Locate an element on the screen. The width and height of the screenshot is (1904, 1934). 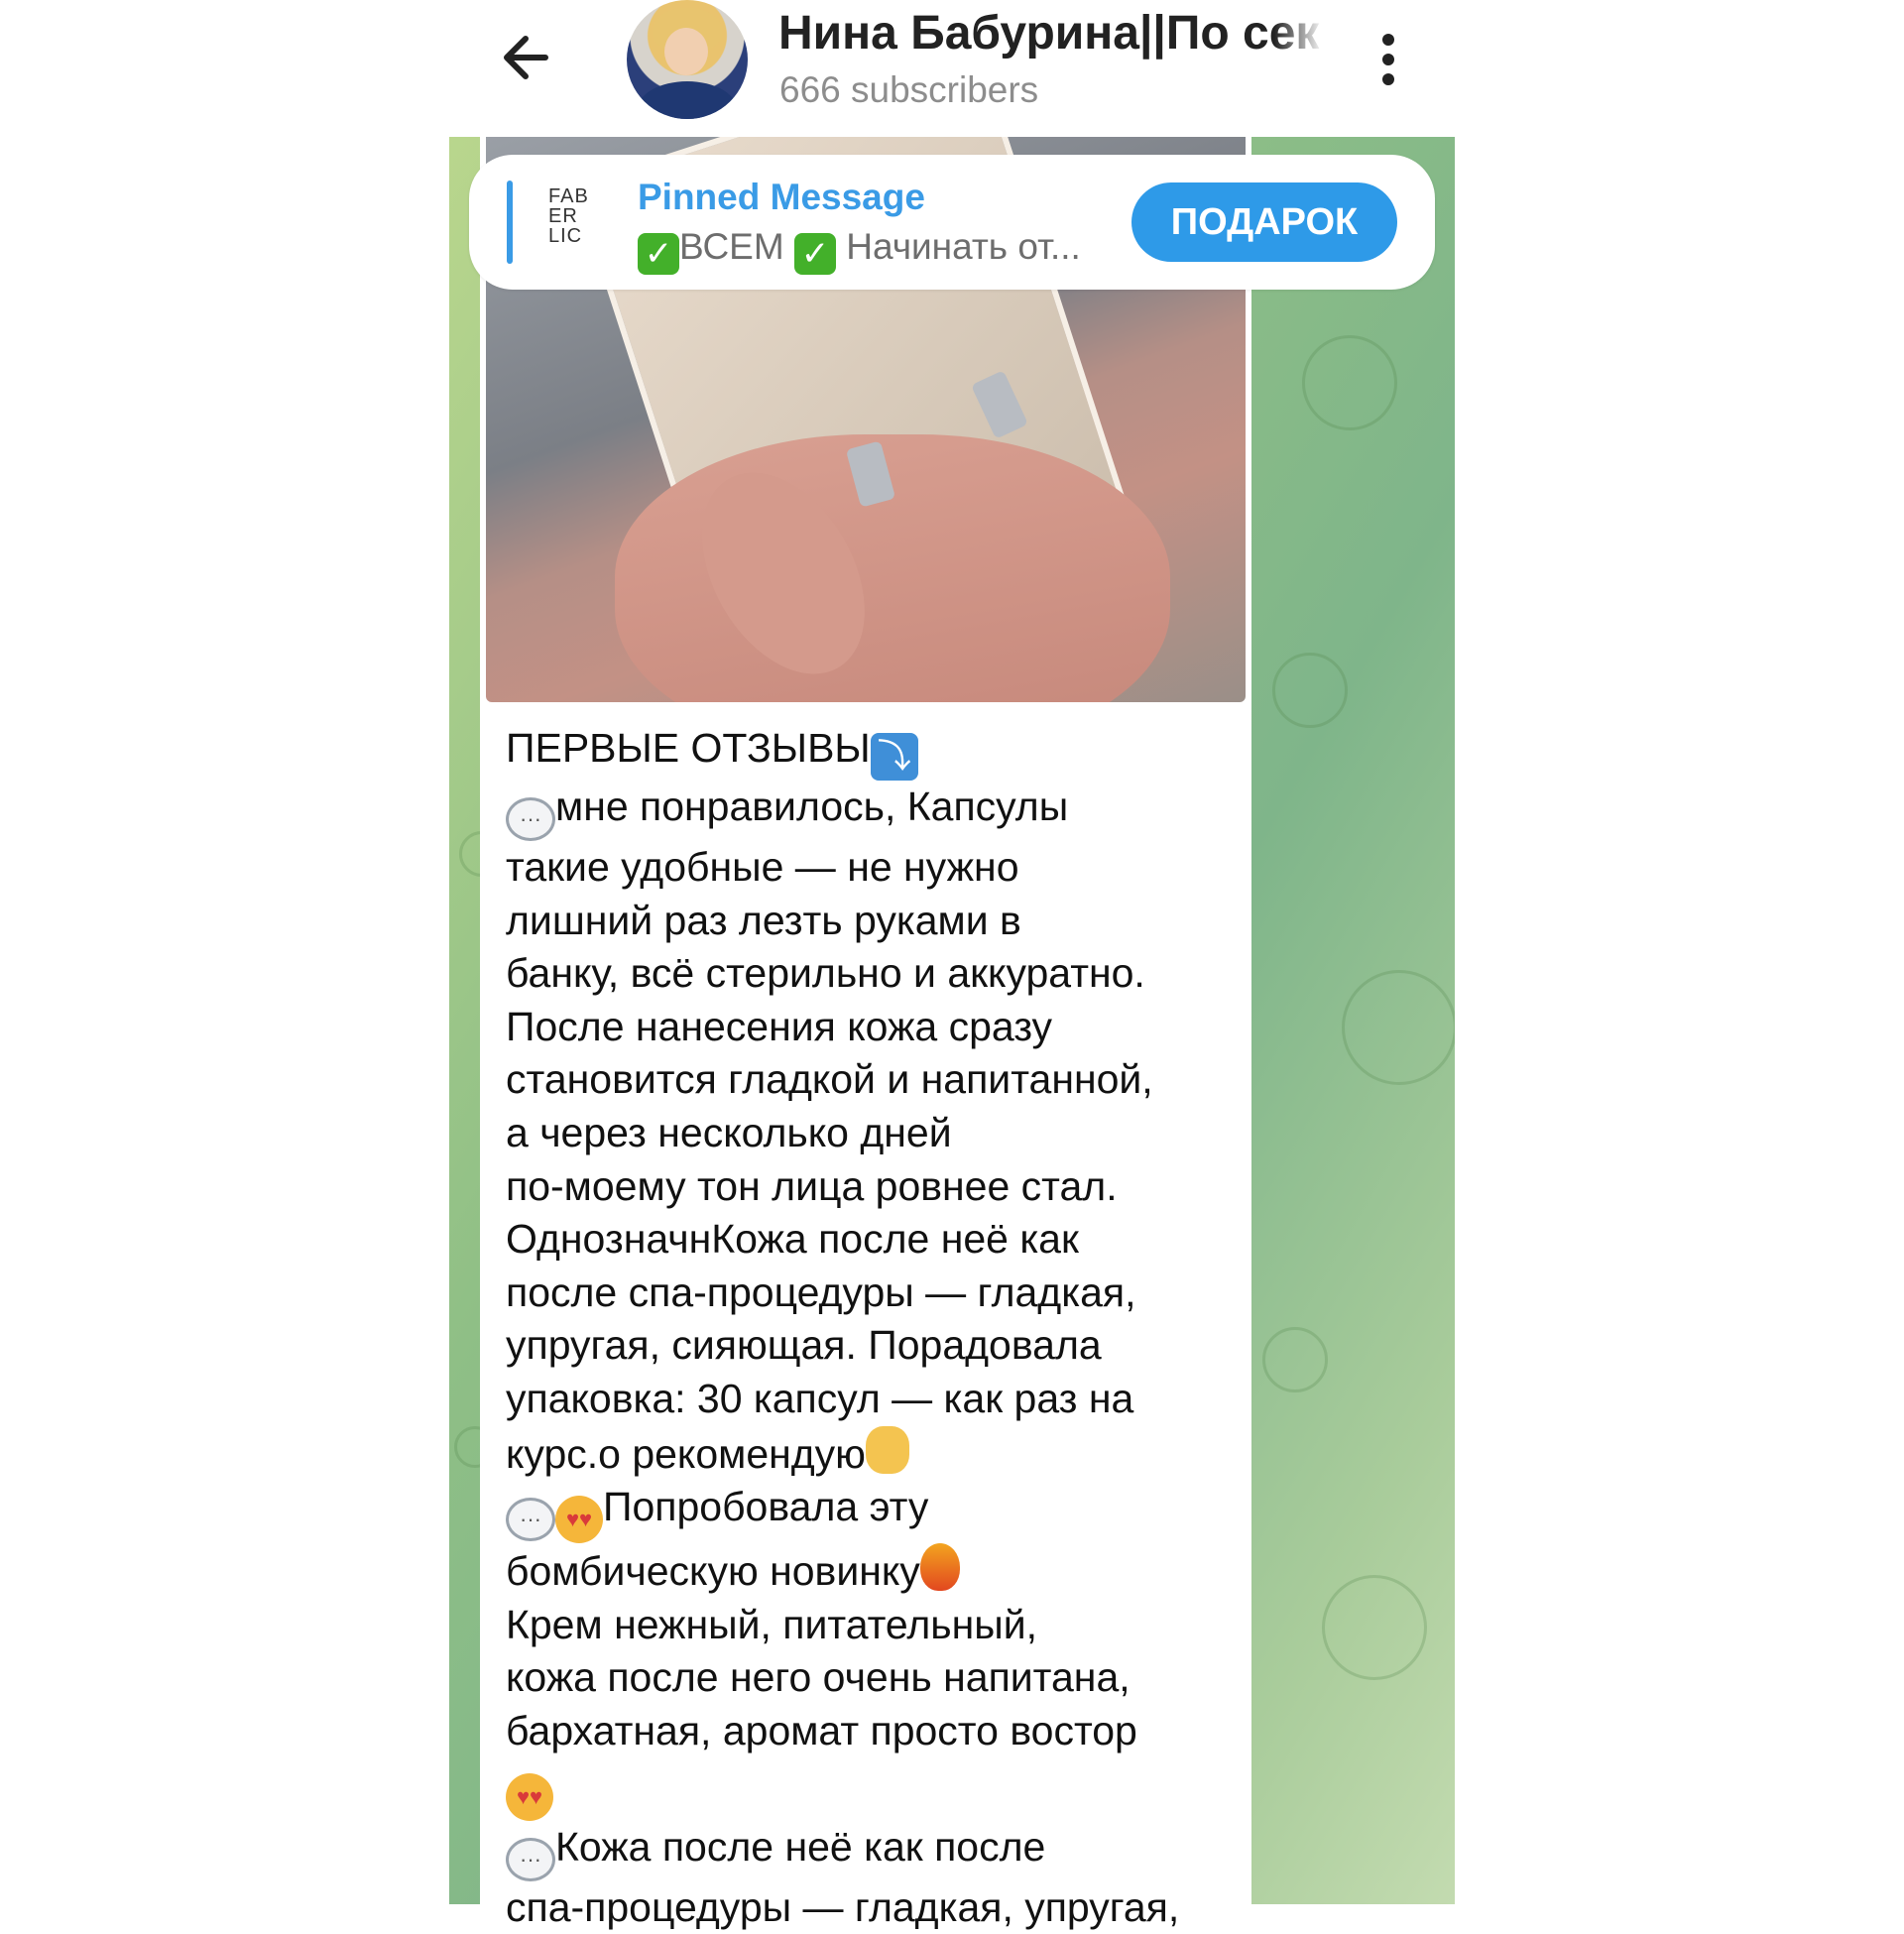
arrow-left-icon is located at coordinates (526, 57).